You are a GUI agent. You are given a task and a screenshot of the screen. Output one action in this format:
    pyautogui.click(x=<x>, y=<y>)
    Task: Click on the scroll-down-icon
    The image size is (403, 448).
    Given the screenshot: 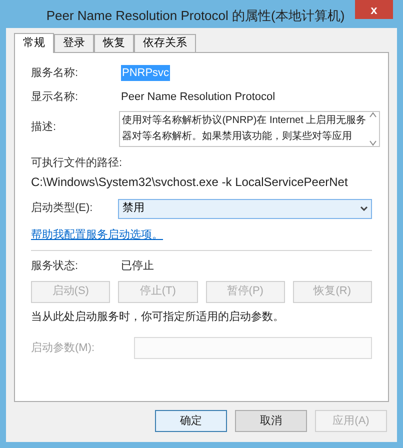 What is the action you would take?
    pyautogui.click(x=373, y=143)
    